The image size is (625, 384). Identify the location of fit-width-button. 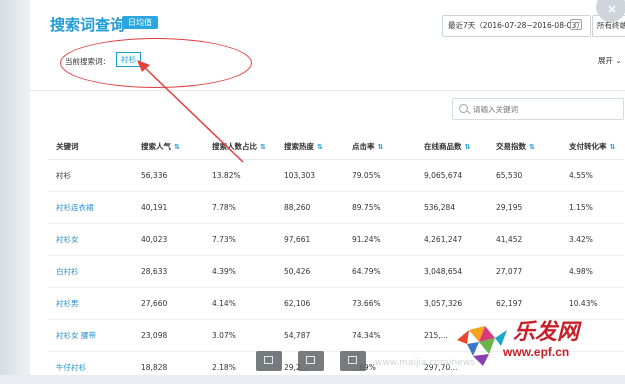
(269, 361).